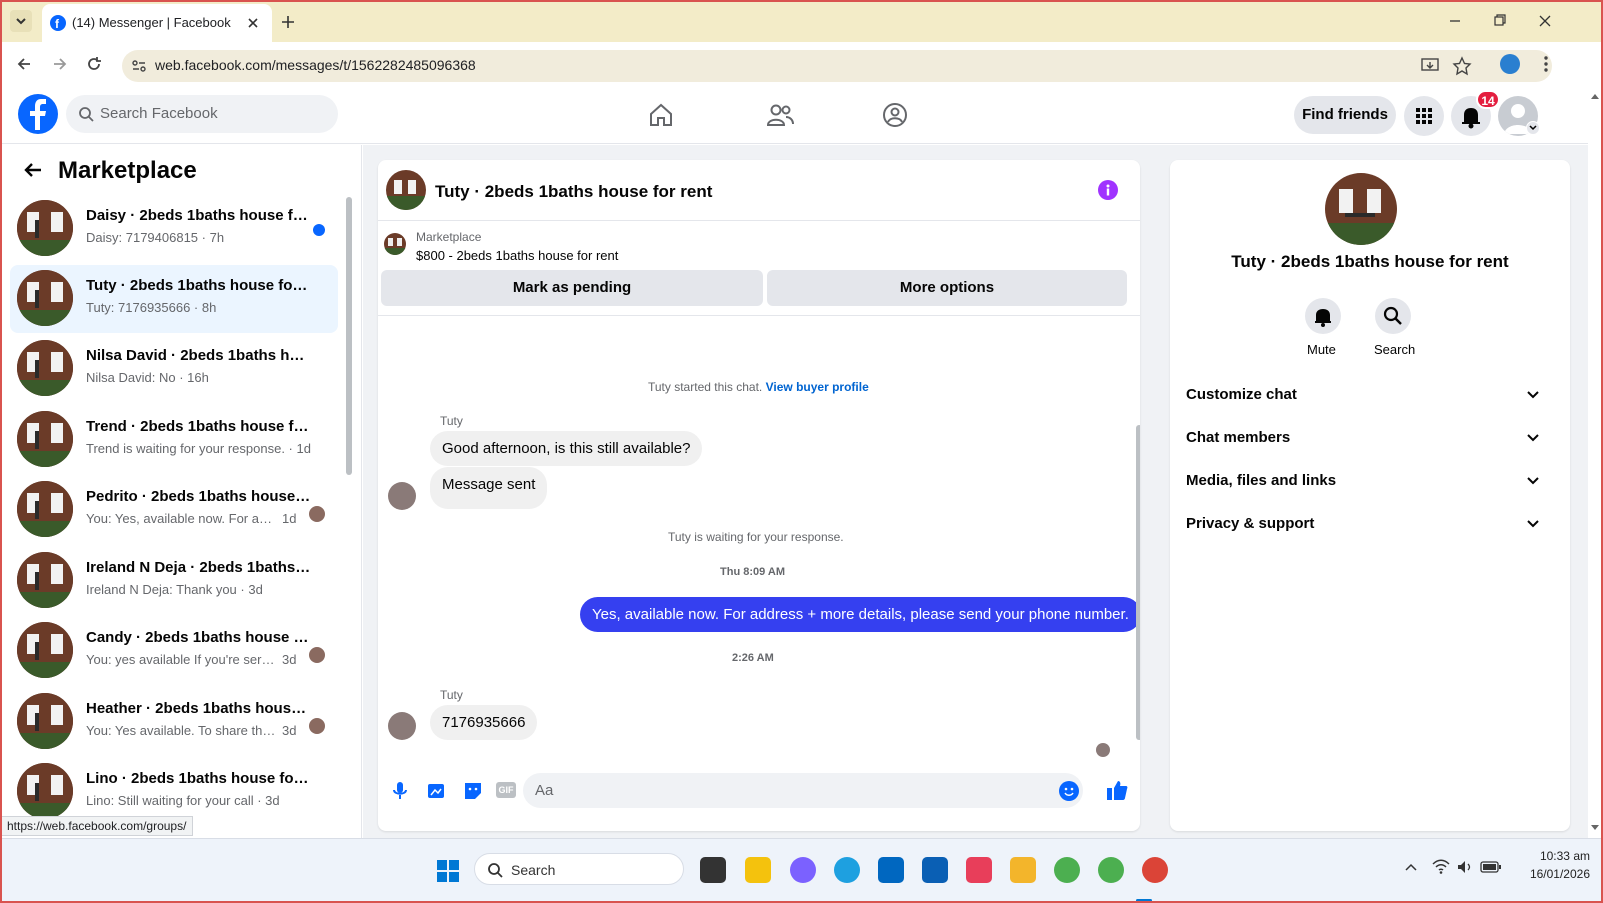  What do you see at coordinates (33, 170) in the screenshot?
I see `back-arrow-icon` at bounding box center [33, 170].